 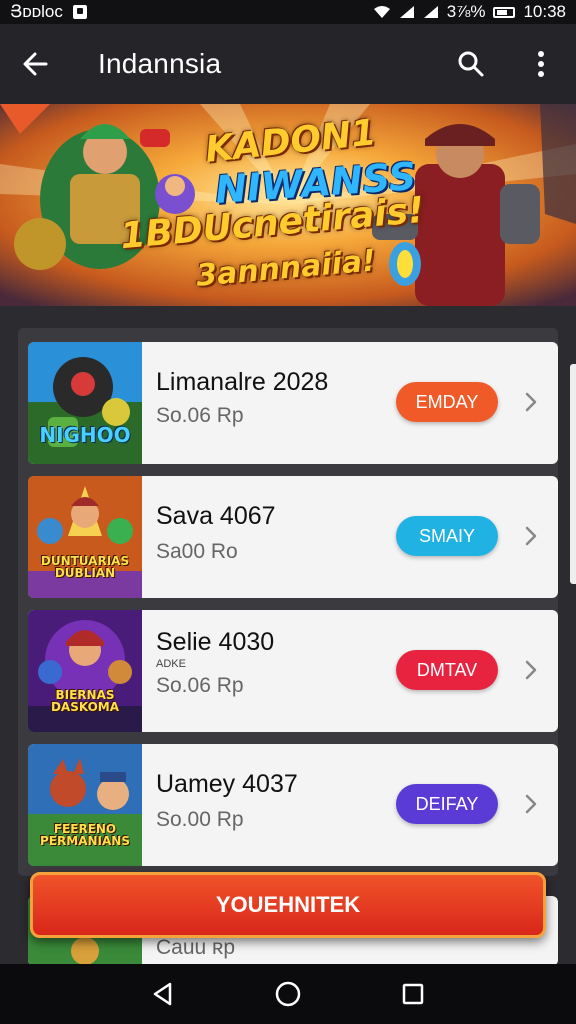 What do you see at coordinates (227, 784) in the screenshot?
I see `item-title: Uamey 4037` at bounding box center [227, 784].